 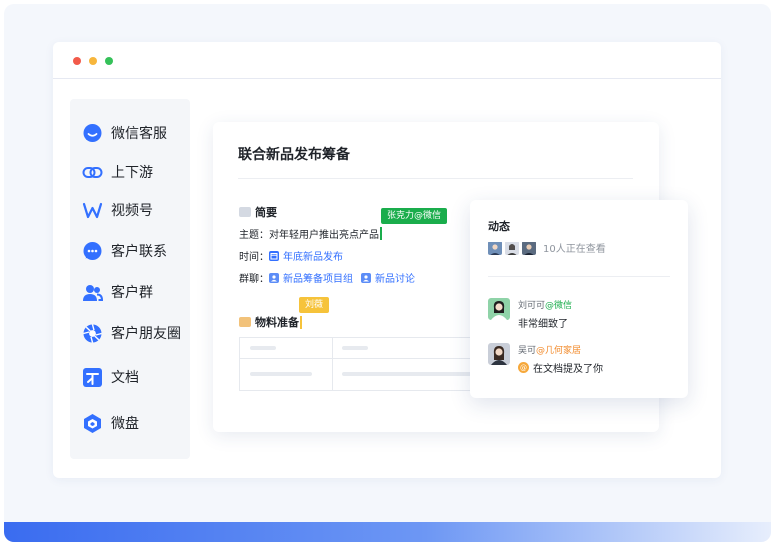 I want to click on viewers-row: 10人正在查看, so click(x=547, y=247).